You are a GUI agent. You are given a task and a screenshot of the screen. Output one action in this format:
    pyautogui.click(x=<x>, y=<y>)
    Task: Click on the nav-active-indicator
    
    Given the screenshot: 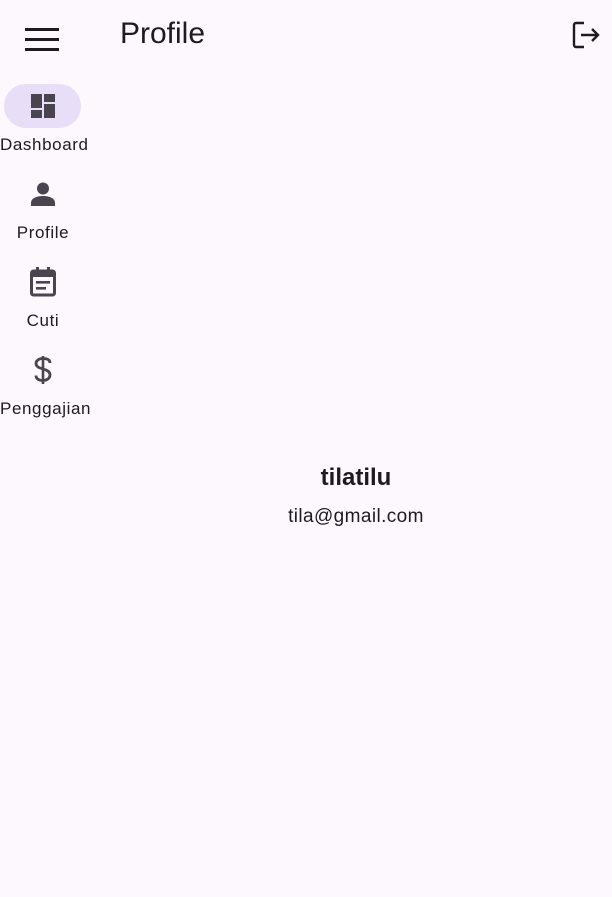 What is the action you would take?
    pyautogui.click(x=42, y=106)
    